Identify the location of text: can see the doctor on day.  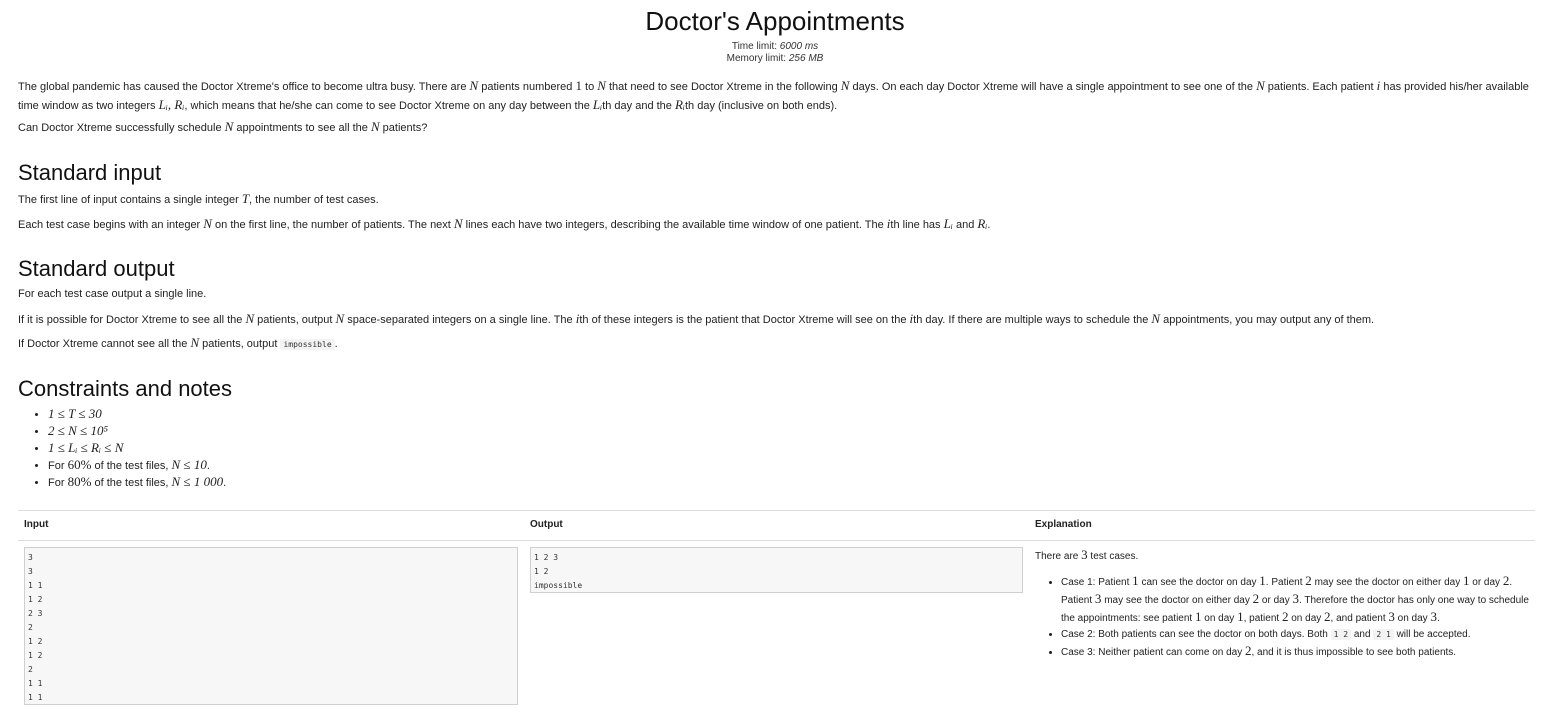
(1199, 582).